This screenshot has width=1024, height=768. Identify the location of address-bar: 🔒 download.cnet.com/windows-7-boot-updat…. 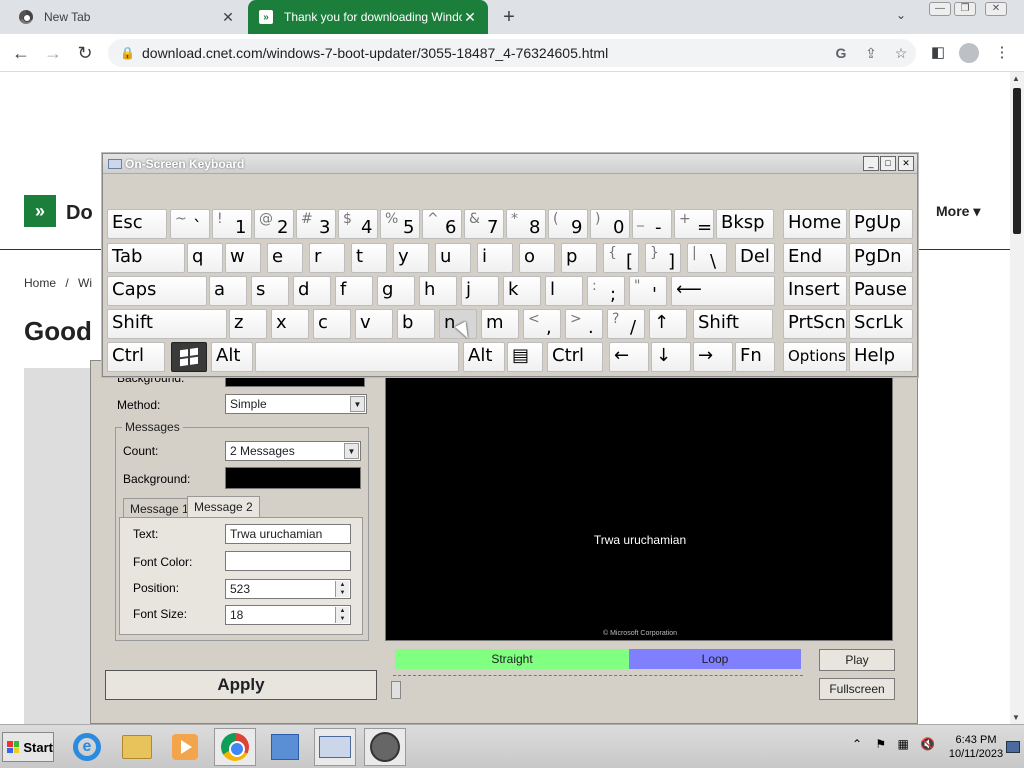
(512, 53).